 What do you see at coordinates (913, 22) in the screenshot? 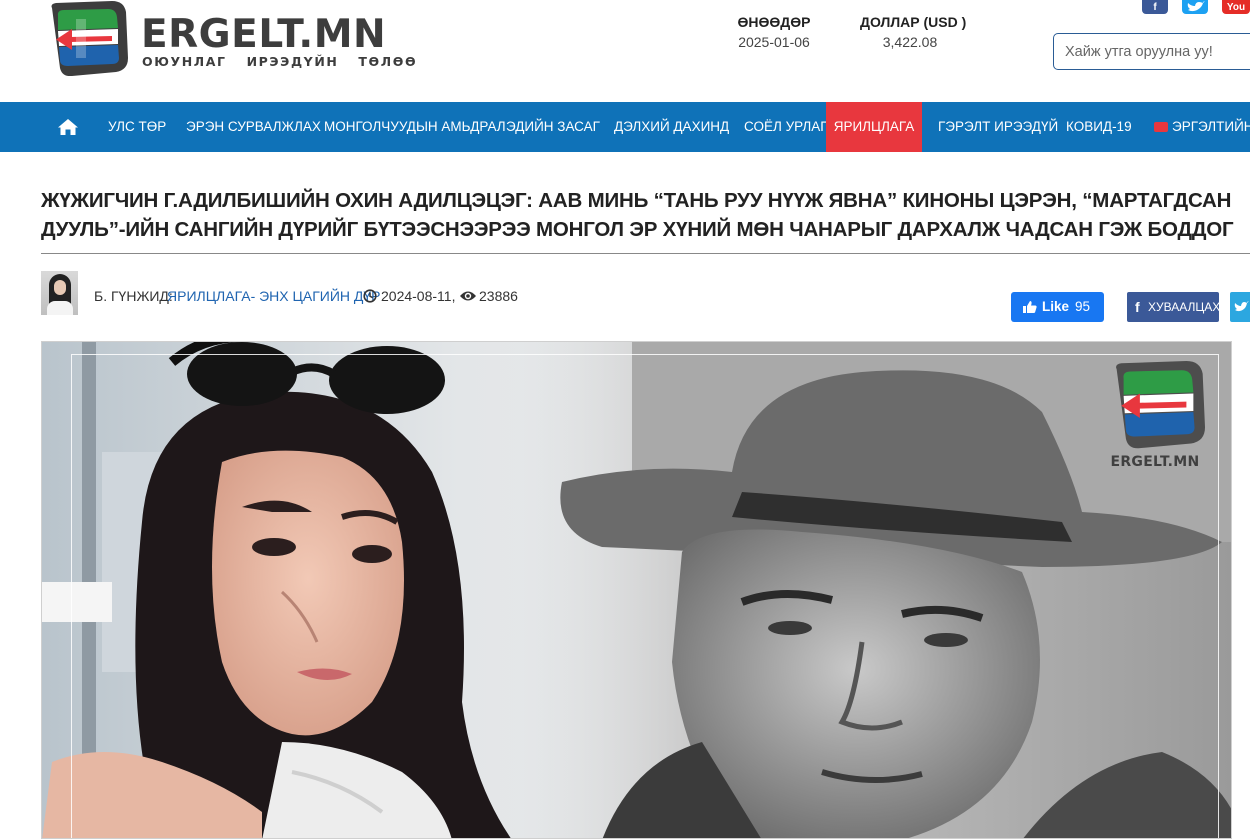
I see `usd-label: ДОЛЛАР (USD )` at bounding box center [913, 22].